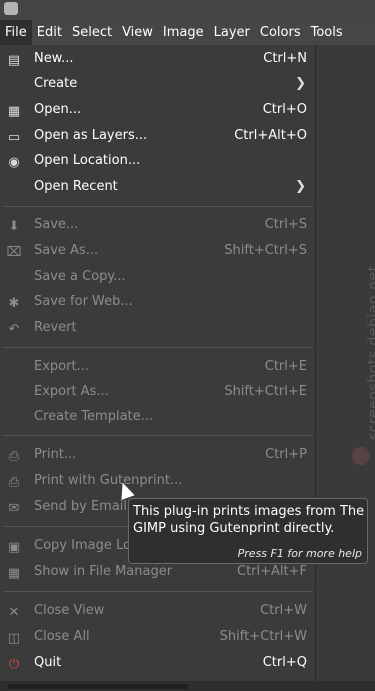 This screenshot has height=691, width=375. Describe the element at coordinates (187, 10) in the screenshot. I see `window-titlebar` at that location.